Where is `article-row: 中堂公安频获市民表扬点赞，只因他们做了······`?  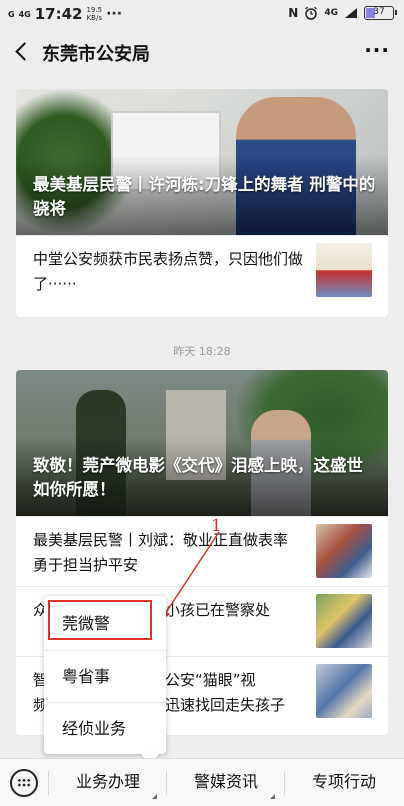 article-row: 中堂公安频获市民表扬点赞，只因他们做了······ is located at coordinates (202, 270).